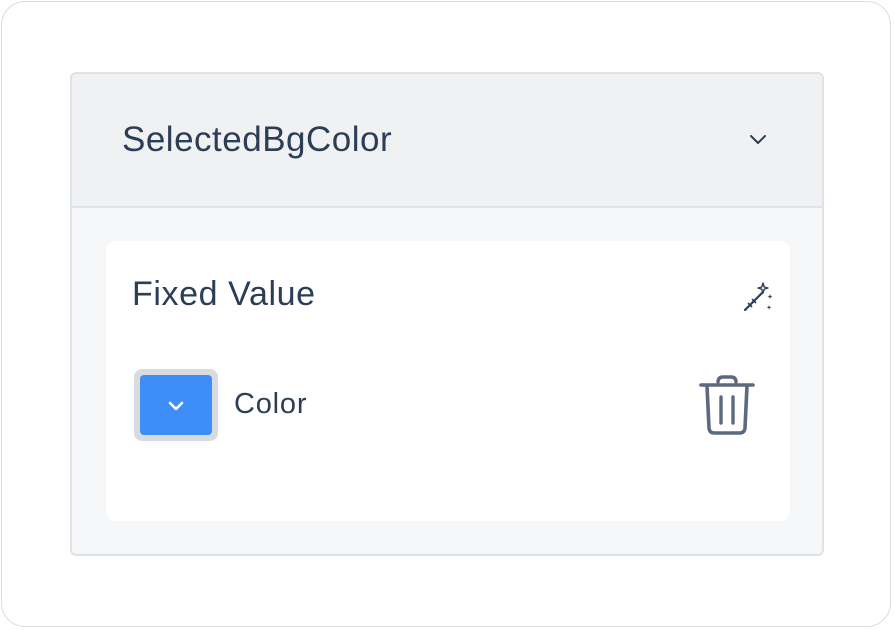  I want to click on fixed-value-label: Fixed Value, so click(224, 294).